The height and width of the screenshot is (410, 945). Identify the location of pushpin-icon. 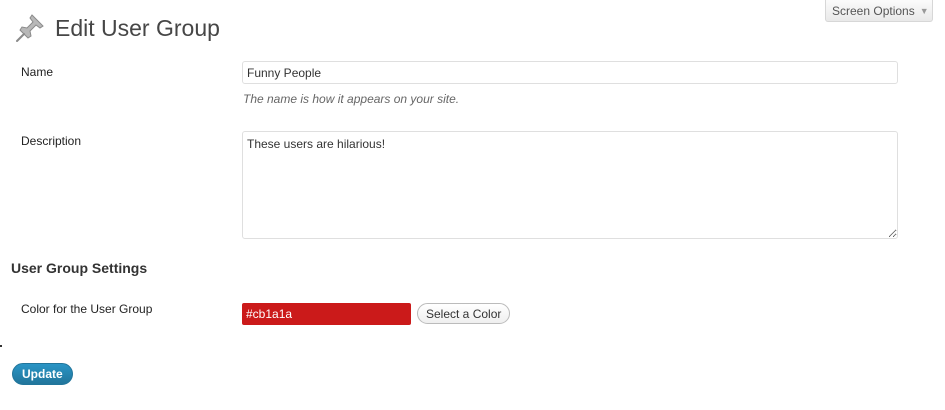
(30, 28).